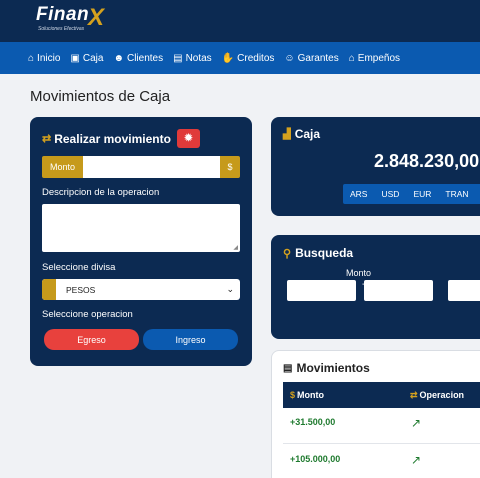 The width and height of the screenshot is (480, 478). What do you see at coordinates (464, 290) in the screenshot?
I see `search-extra-input` at bounding box center [464, 290].